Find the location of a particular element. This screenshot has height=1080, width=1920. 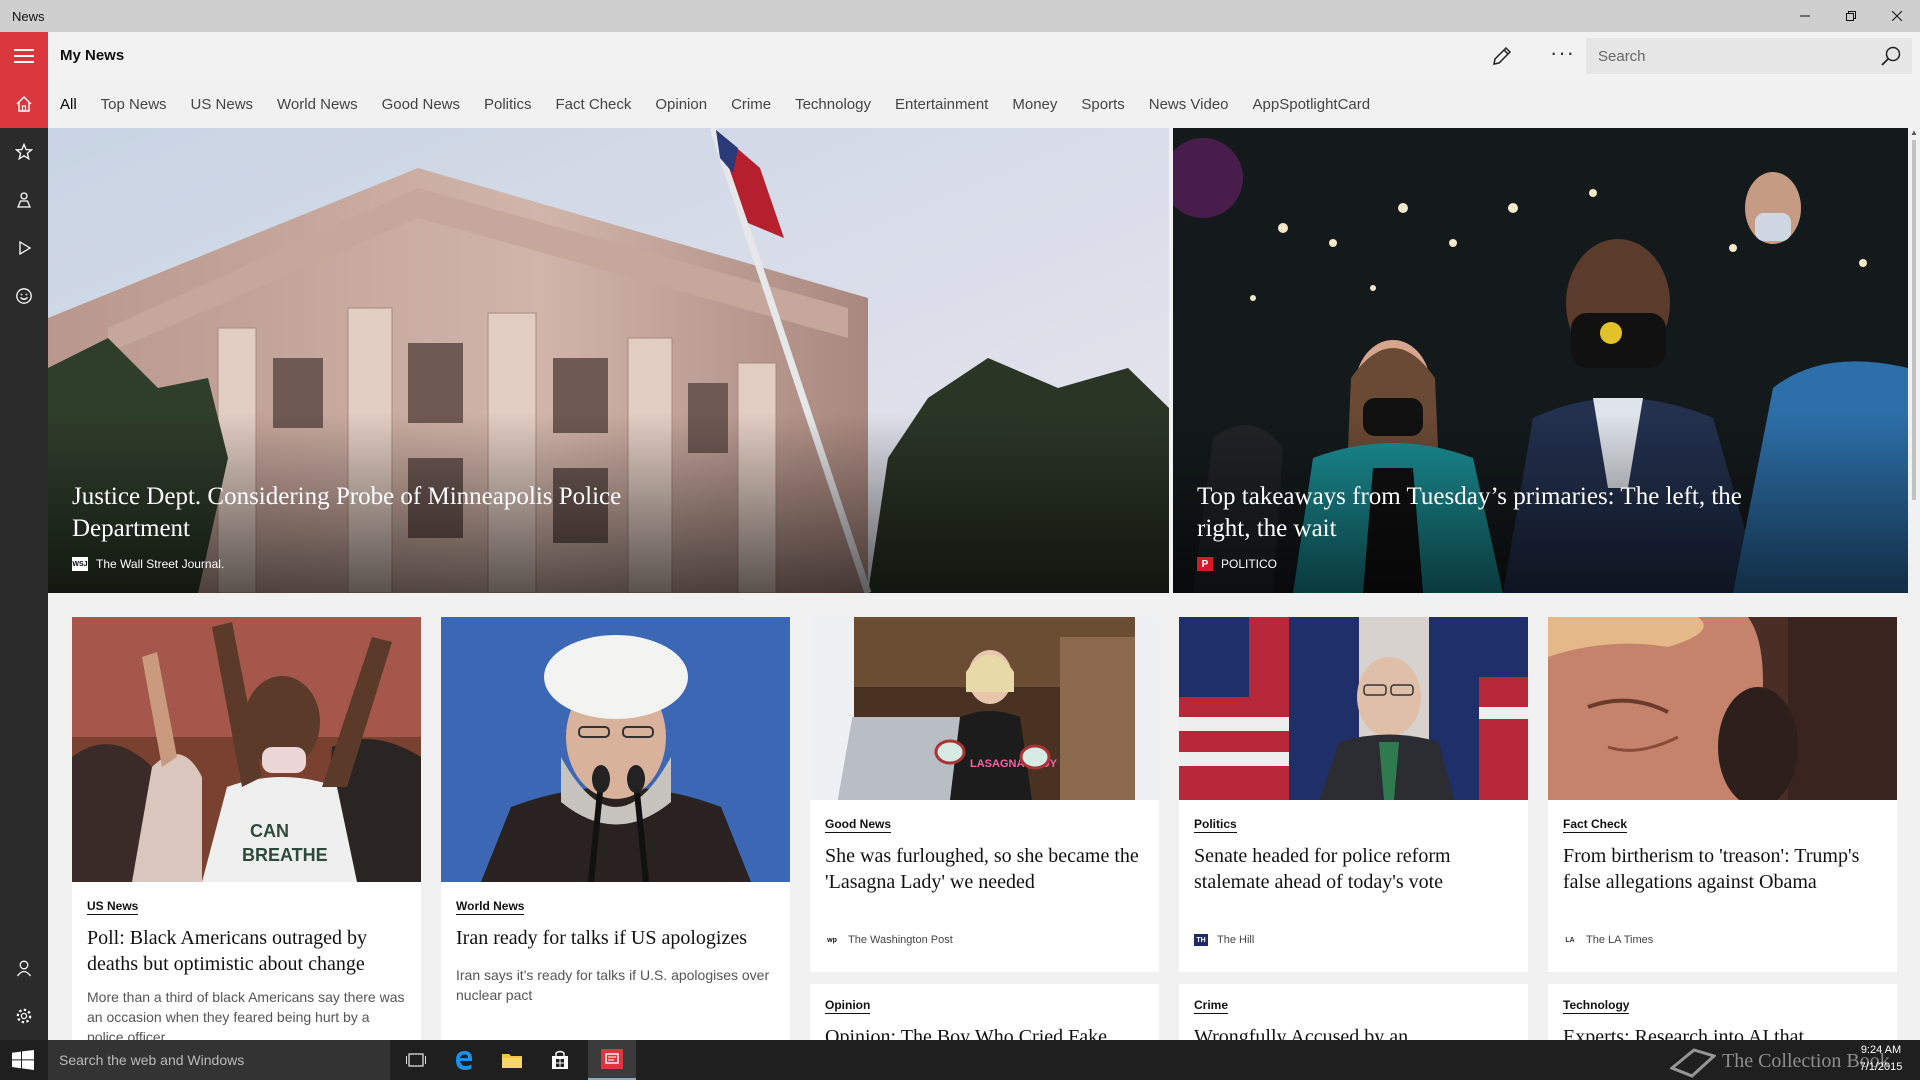

tab-news-video: News Video is located at coordinates (1189, 104).